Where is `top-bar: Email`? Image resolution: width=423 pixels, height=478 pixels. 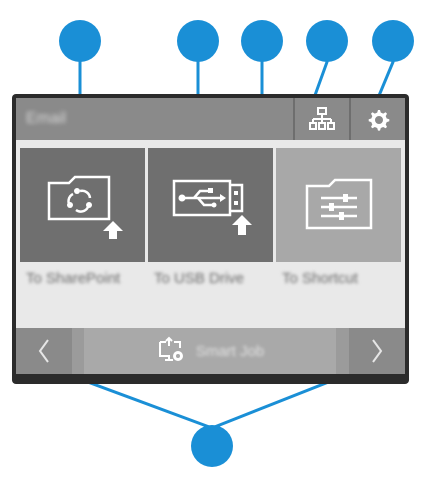
top-bar: Email is located at coordinates (210, 119).